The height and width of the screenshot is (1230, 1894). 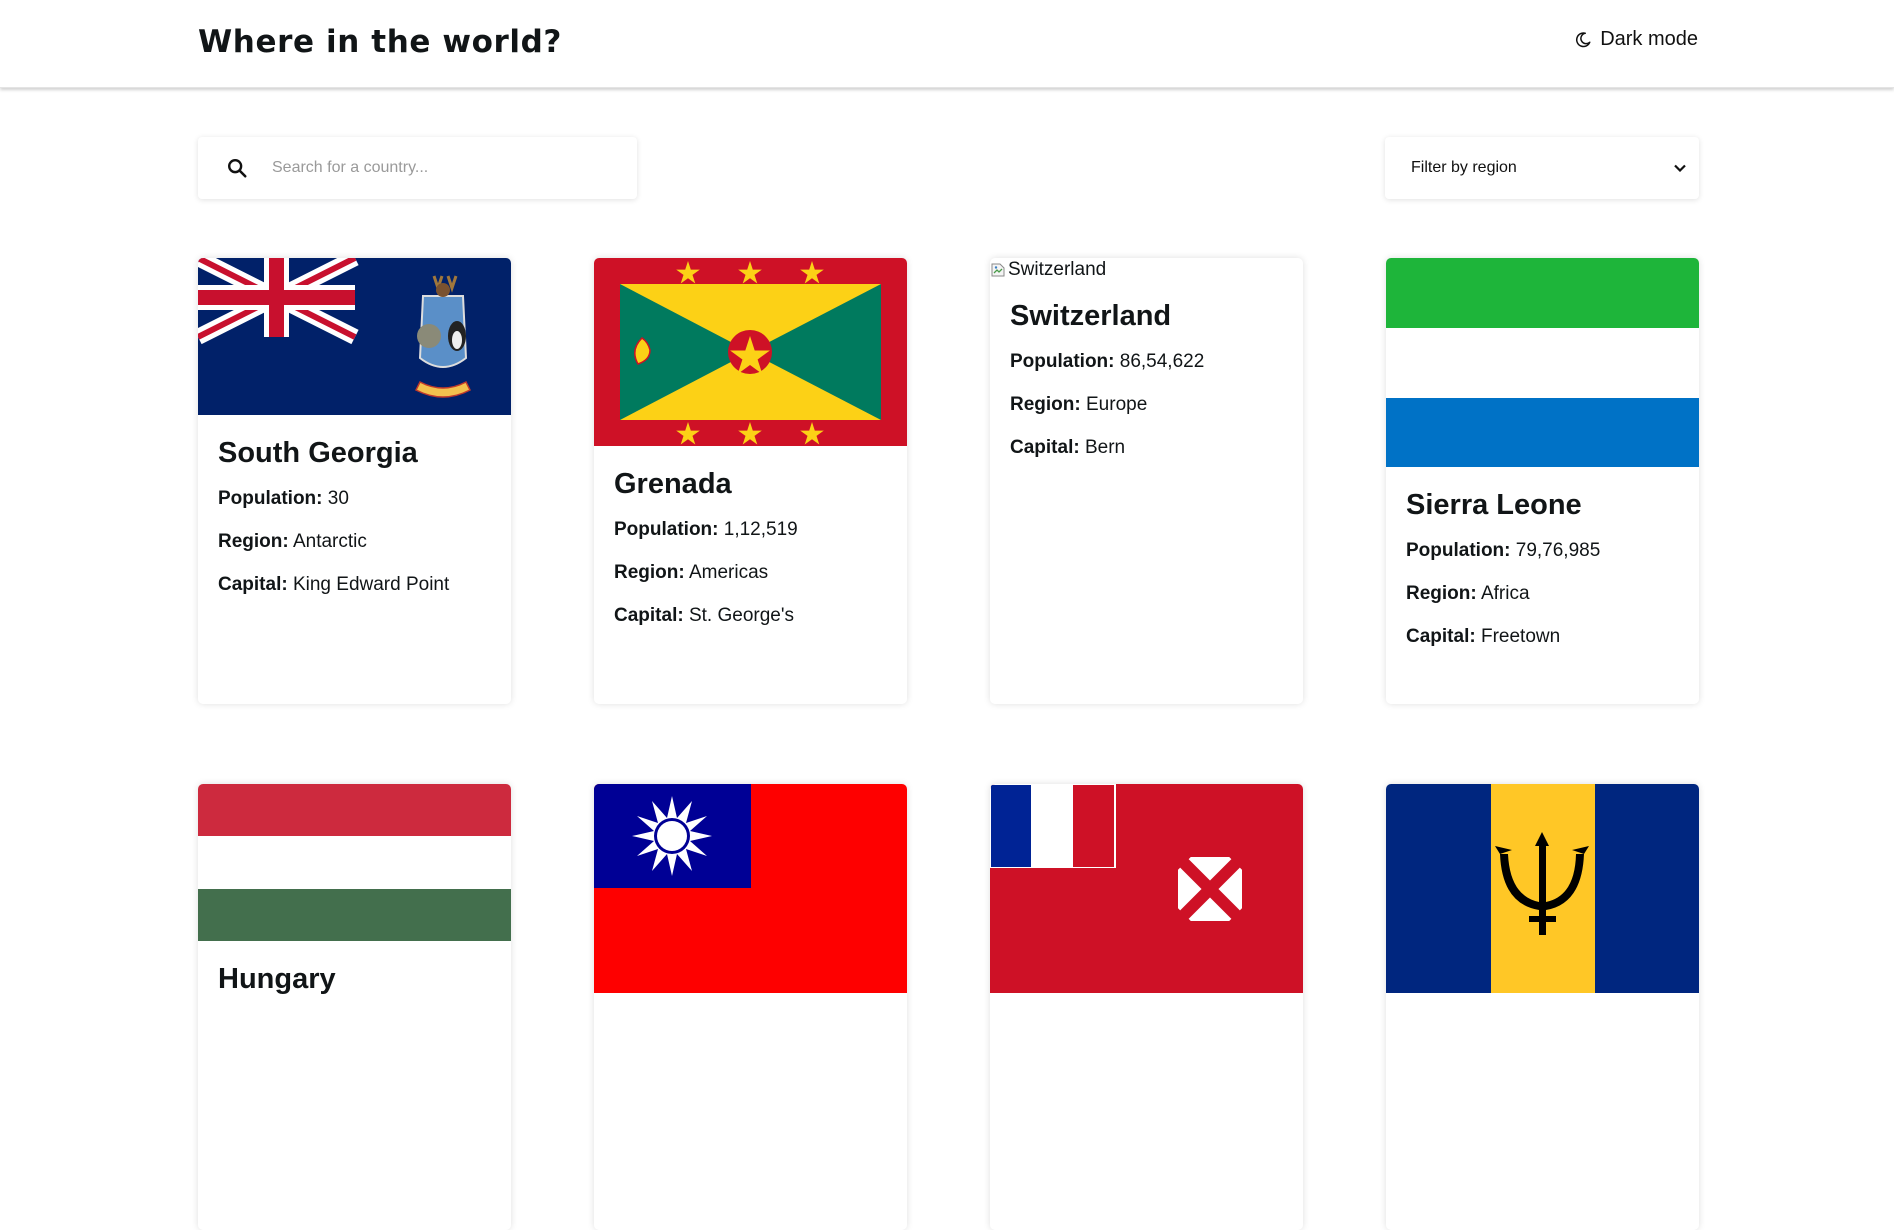 I want to click on country-flag: Switzerland, so click(x=1146, y=270).